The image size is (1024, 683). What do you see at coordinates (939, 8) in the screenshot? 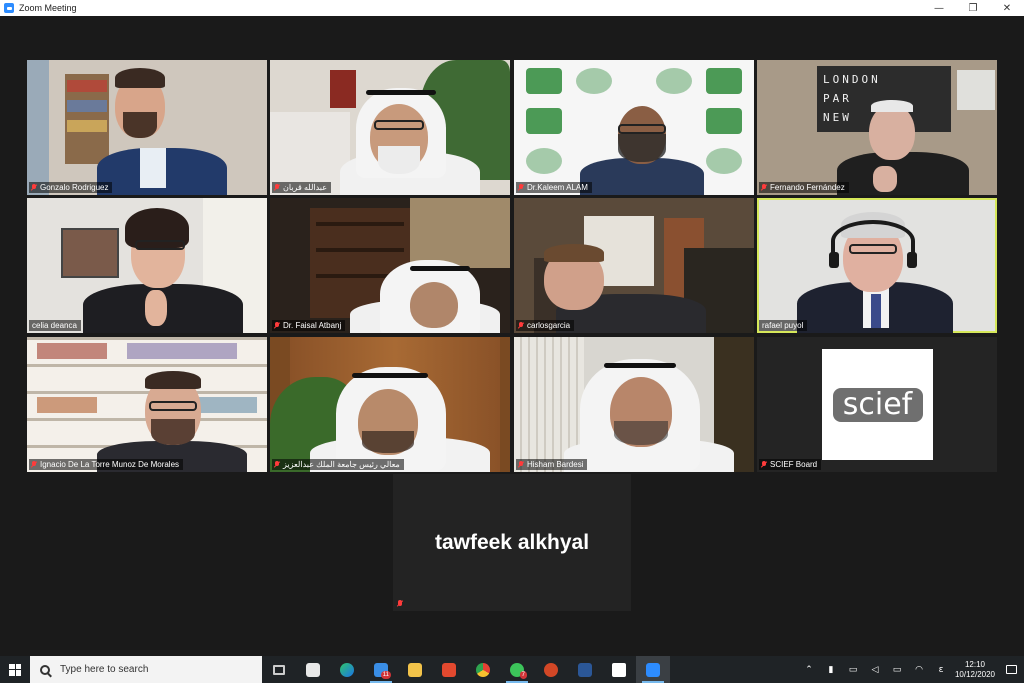
I see `minimize-button: —` at bounding box center [939, 8].